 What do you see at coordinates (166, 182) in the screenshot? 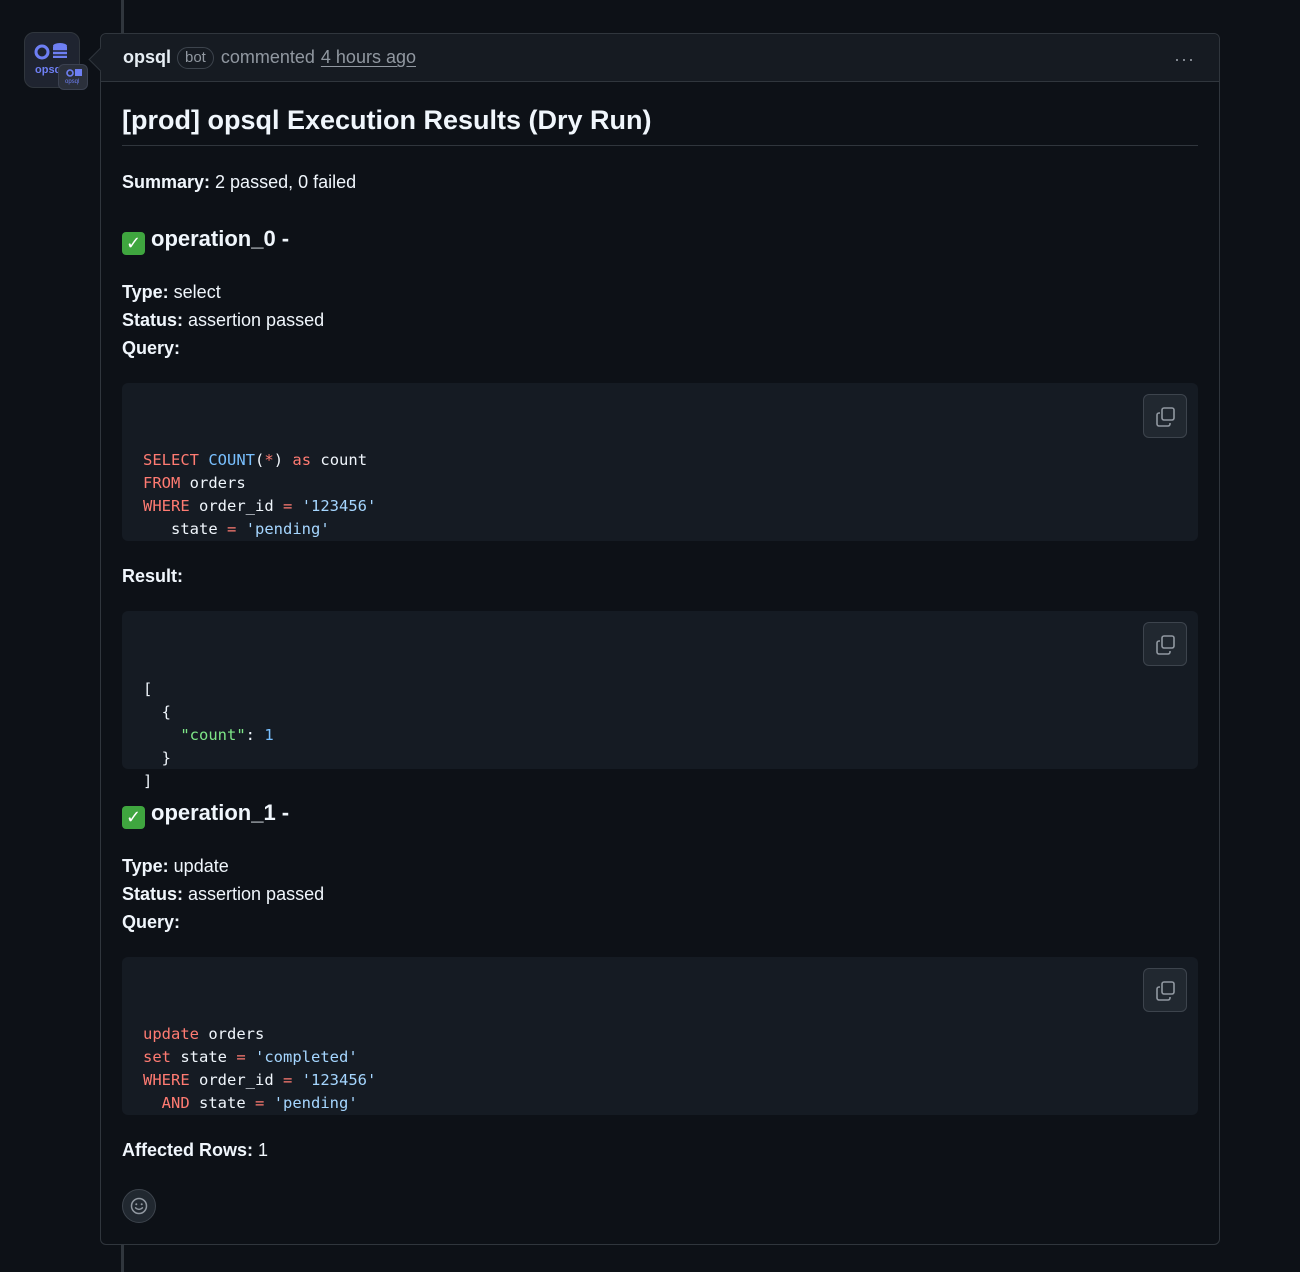
I see `summary-label: Summary:` at bounding box center [166, 182].